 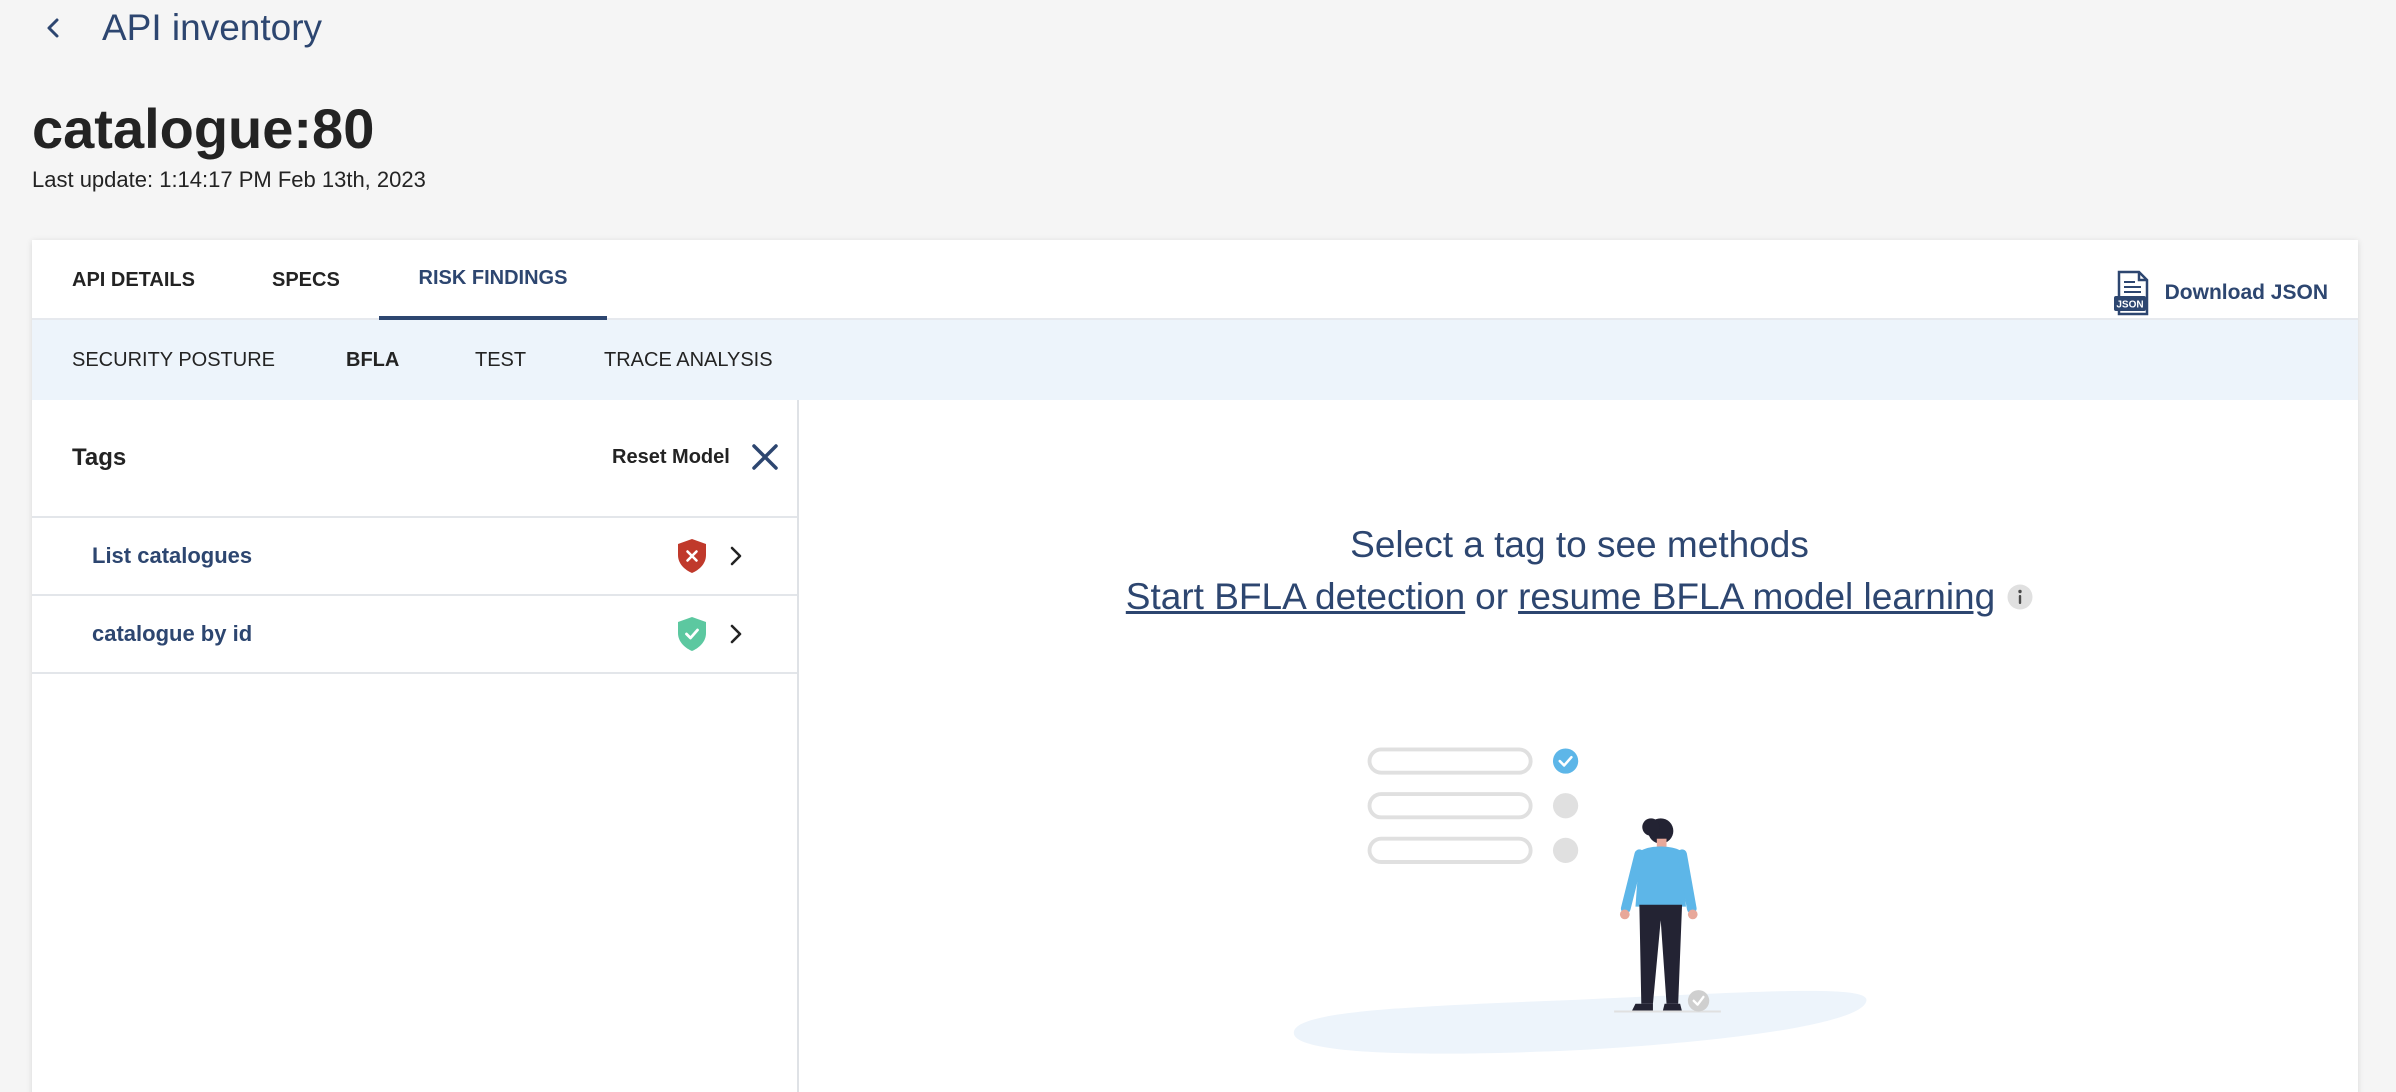 What do you see at coordinates (414, 459) in the screenshot?
I see `tags-header: Tags Reset Model` at bounding box center [414, 459].